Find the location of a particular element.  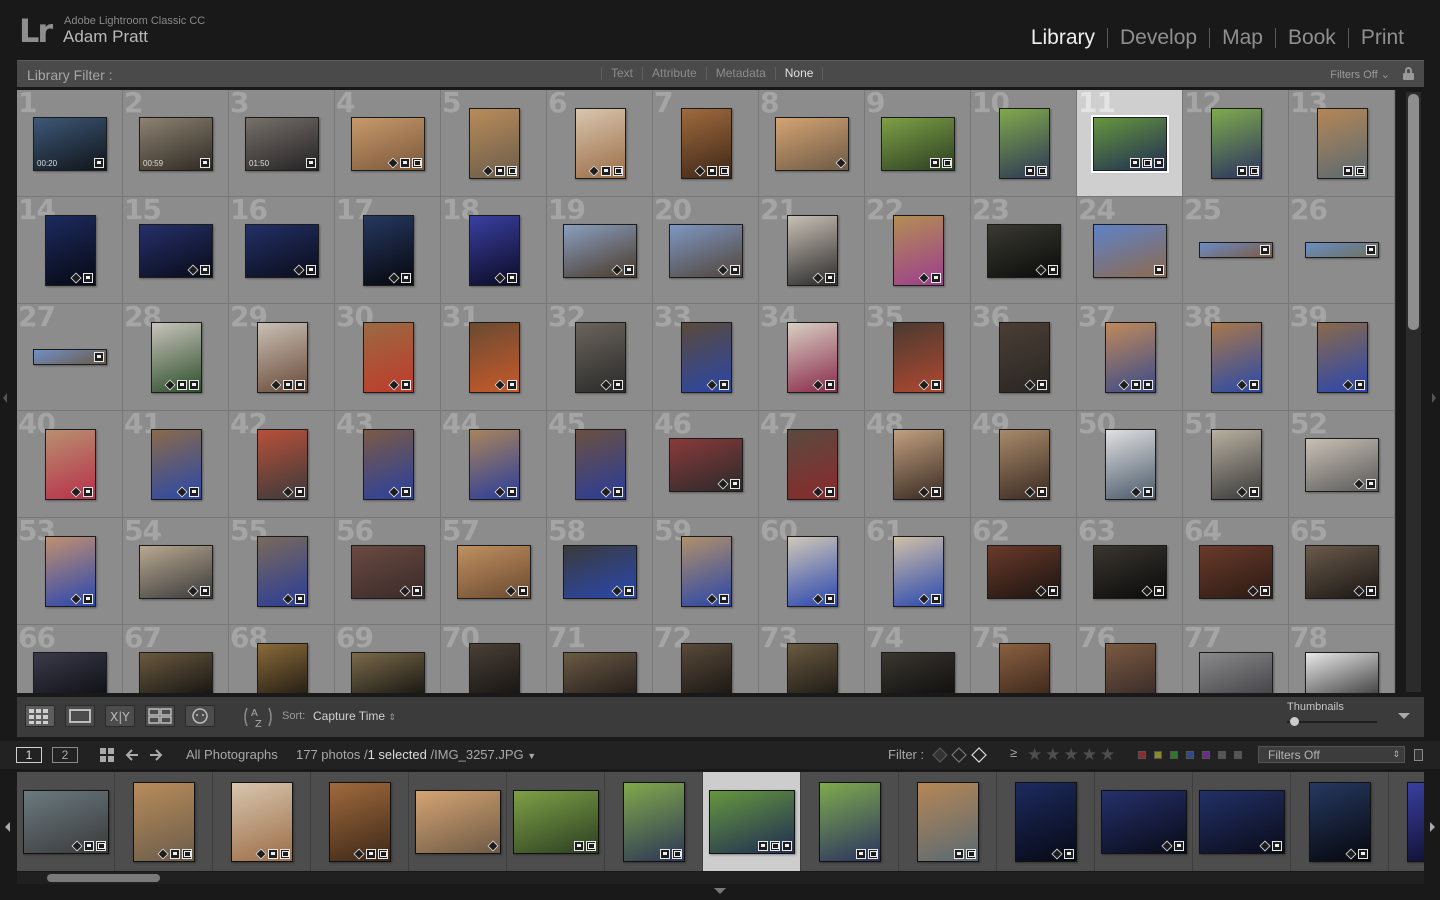

grid-cell: 49 is located at coordinates (1024, 464).